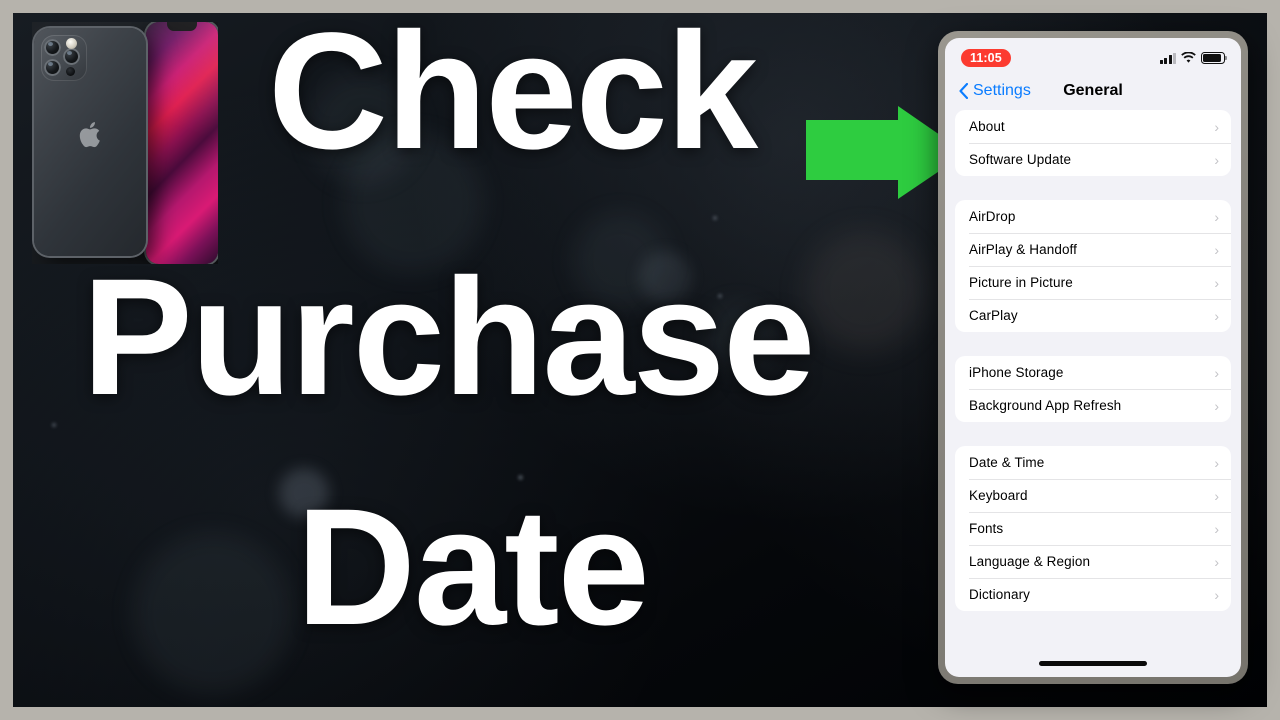 Image resolution: width=1280 pixels, height=720 pixels. Describe the element at coordinates (1093, 594) in the screenshot. I see `settings-row-dictionary: Dictionary ›` at that location.